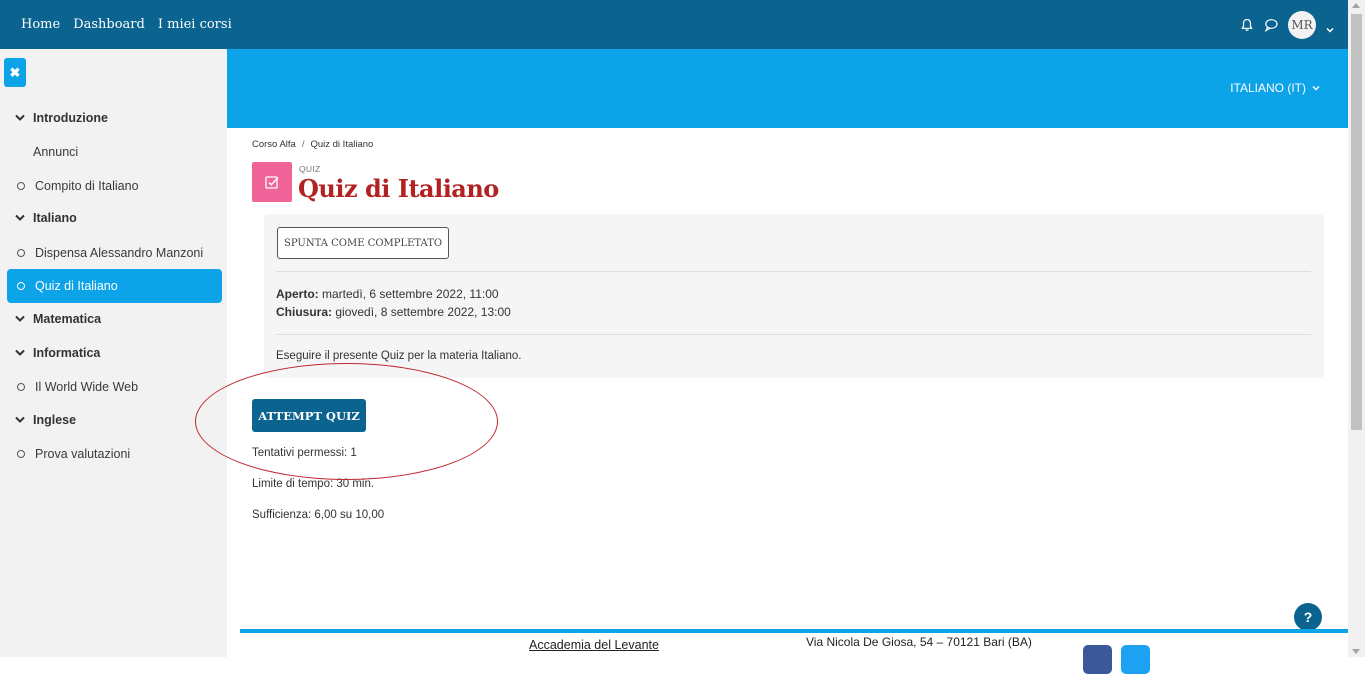 The image size is (1365, 674). I want to click on nav-link-my-courses: I miei corsi, so click(195, 24).